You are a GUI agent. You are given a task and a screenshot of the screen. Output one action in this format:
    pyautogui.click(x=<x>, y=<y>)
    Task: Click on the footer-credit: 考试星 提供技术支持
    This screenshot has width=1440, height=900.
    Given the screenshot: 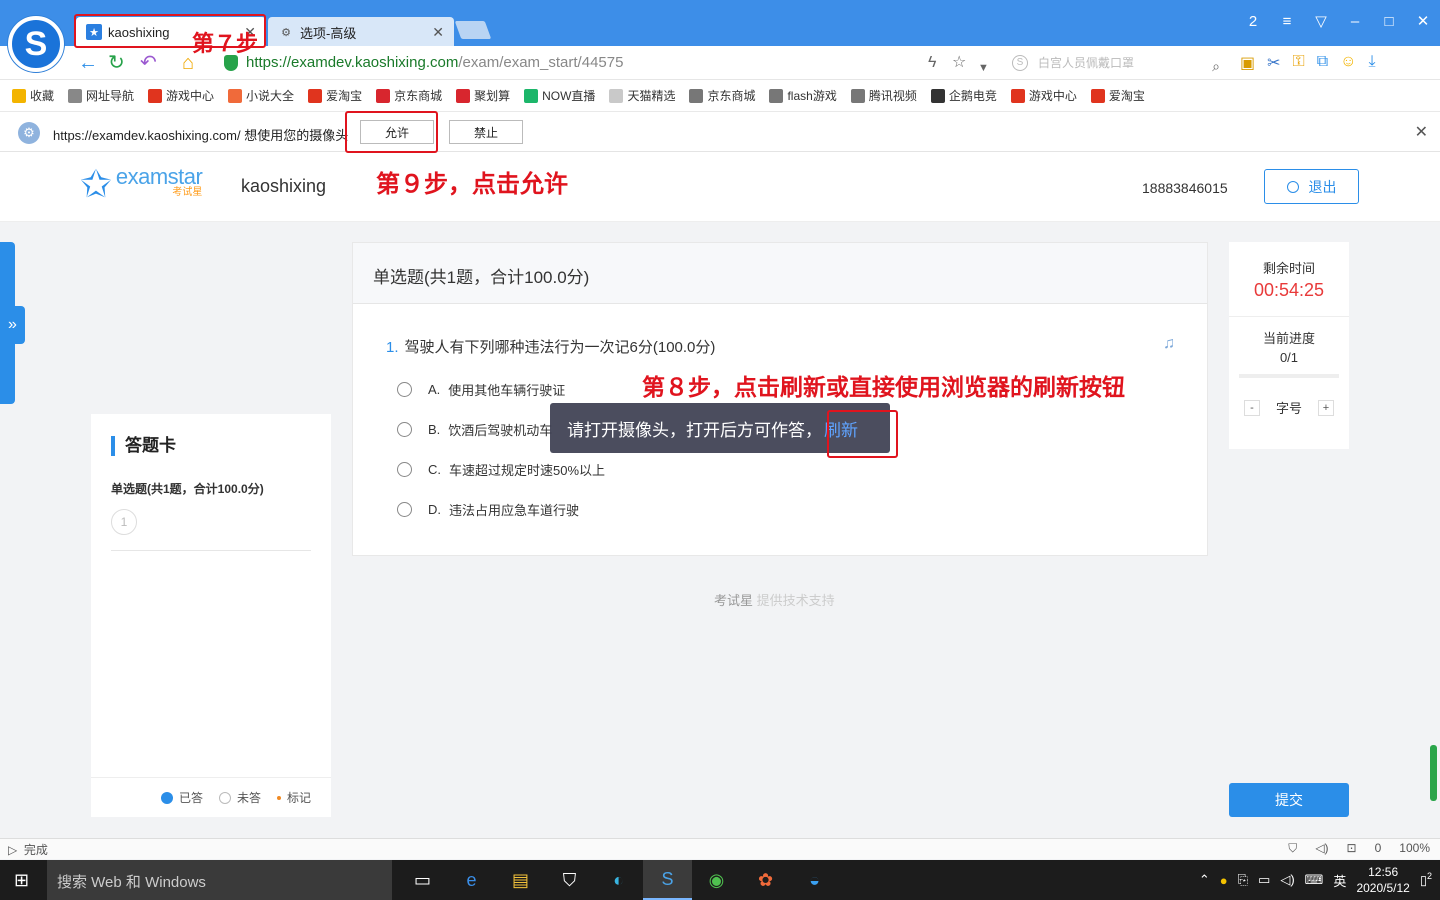 What is the action you would take?
    pyautogui.click(x=774, y=599)
    